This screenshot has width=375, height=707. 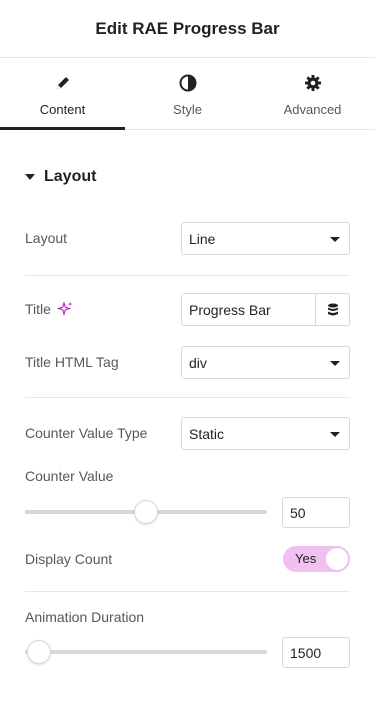 What do you see at coordinates (207, 433) in the screenshot?
I see `counter-type-select-value: Static` at bounding box center [207, 433].